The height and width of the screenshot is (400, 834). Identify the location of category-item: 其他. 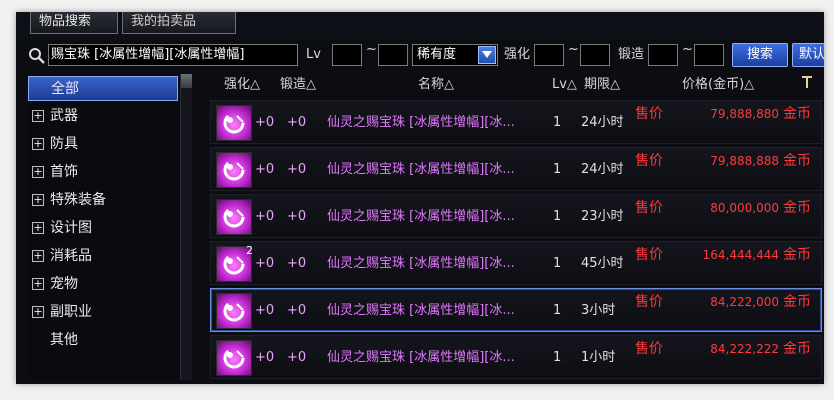
(103, 340).